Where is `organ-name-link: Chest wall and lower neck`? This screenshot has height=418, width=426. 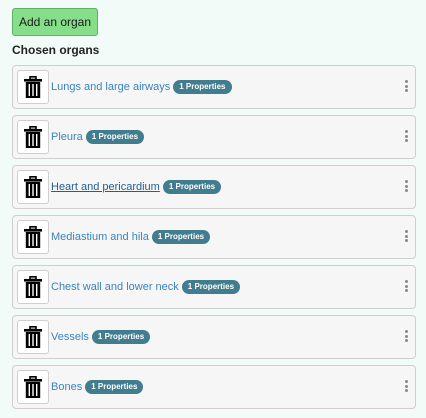
organ-name-link: Chest wall and lower neck is located at coordinates (115, 287).